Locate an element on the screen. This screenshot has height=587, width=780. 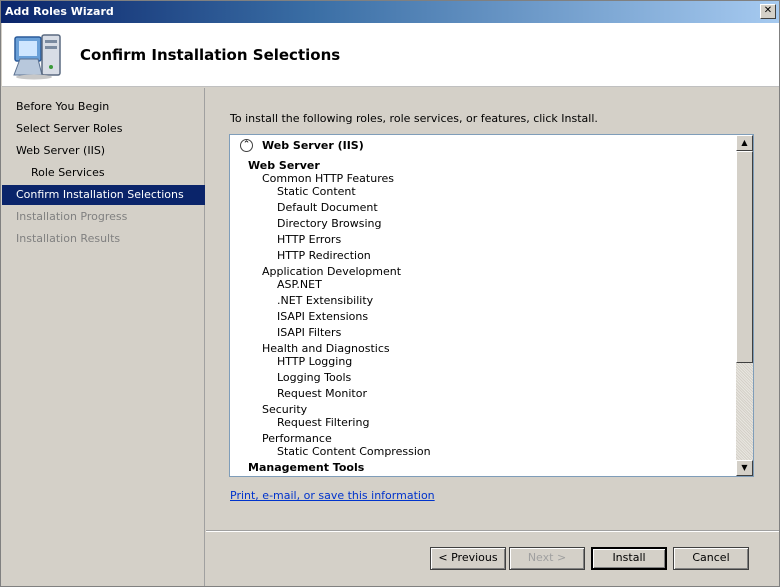
vertical-scrollbar: ▲ ▼ is located at coordinates (744, 305).